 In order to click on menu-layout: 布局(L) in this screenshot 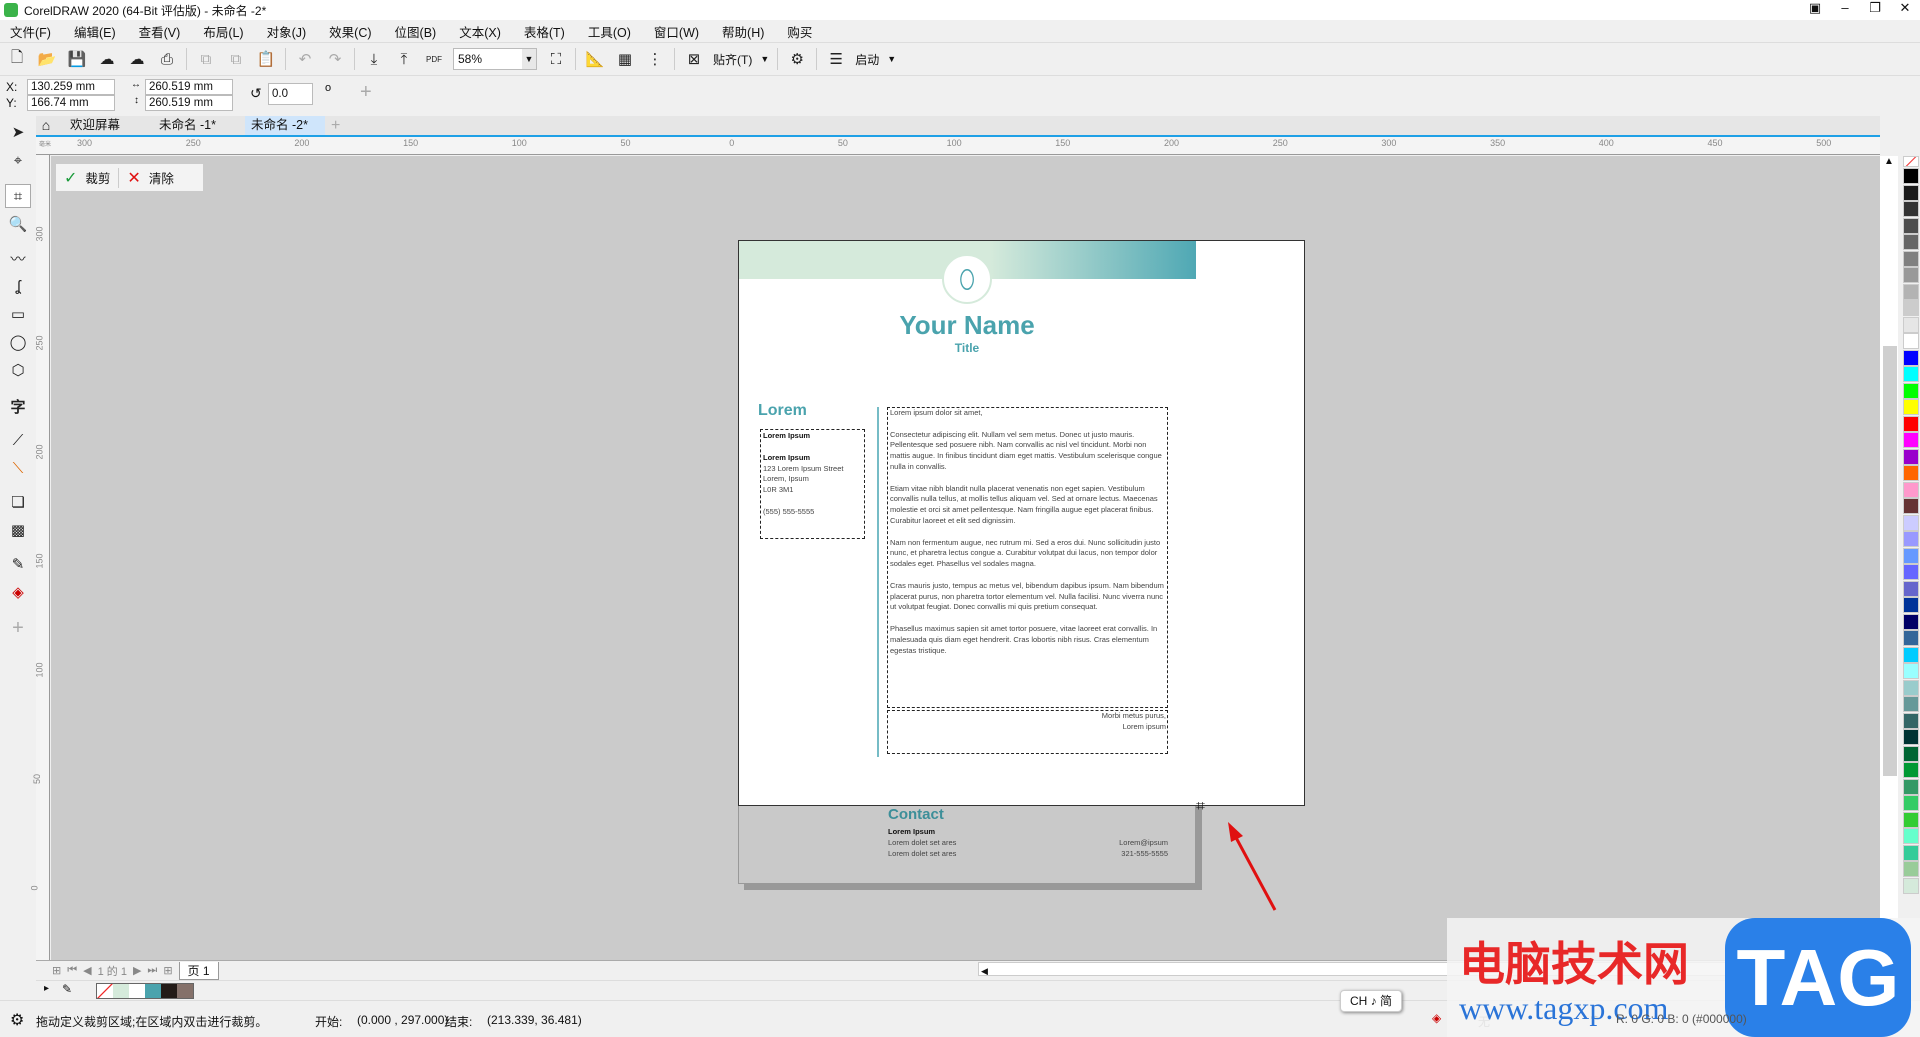, I will do `click(223, 31)`.